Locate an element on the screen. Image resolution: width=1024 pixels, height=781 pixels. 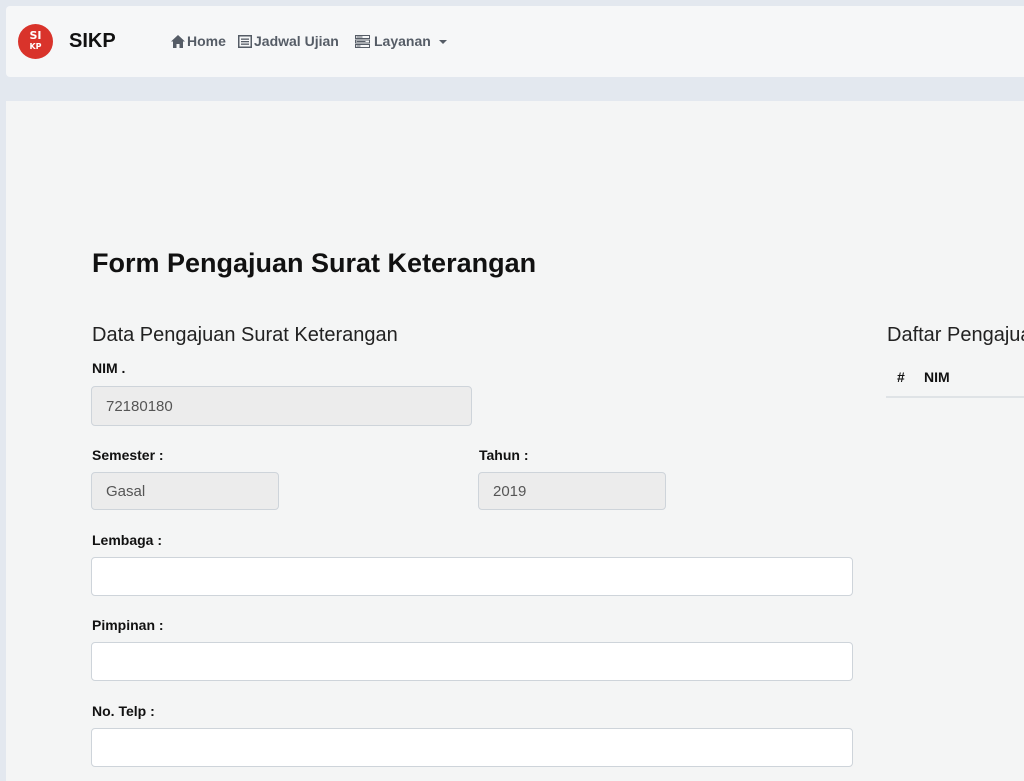
nav-layanan-label: Layanan is located at coordinates (402, 41).